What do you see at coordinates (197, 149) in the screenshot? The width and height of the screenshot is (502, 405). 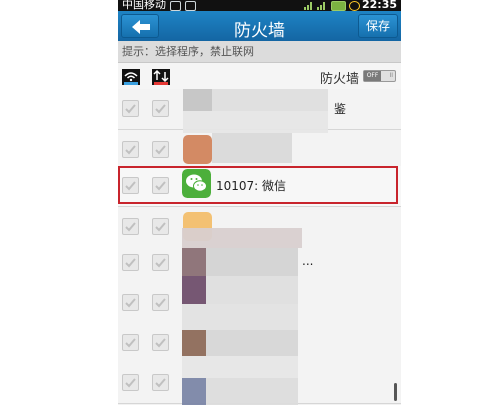 I see `app-icon` at bounding box center [197, 149].